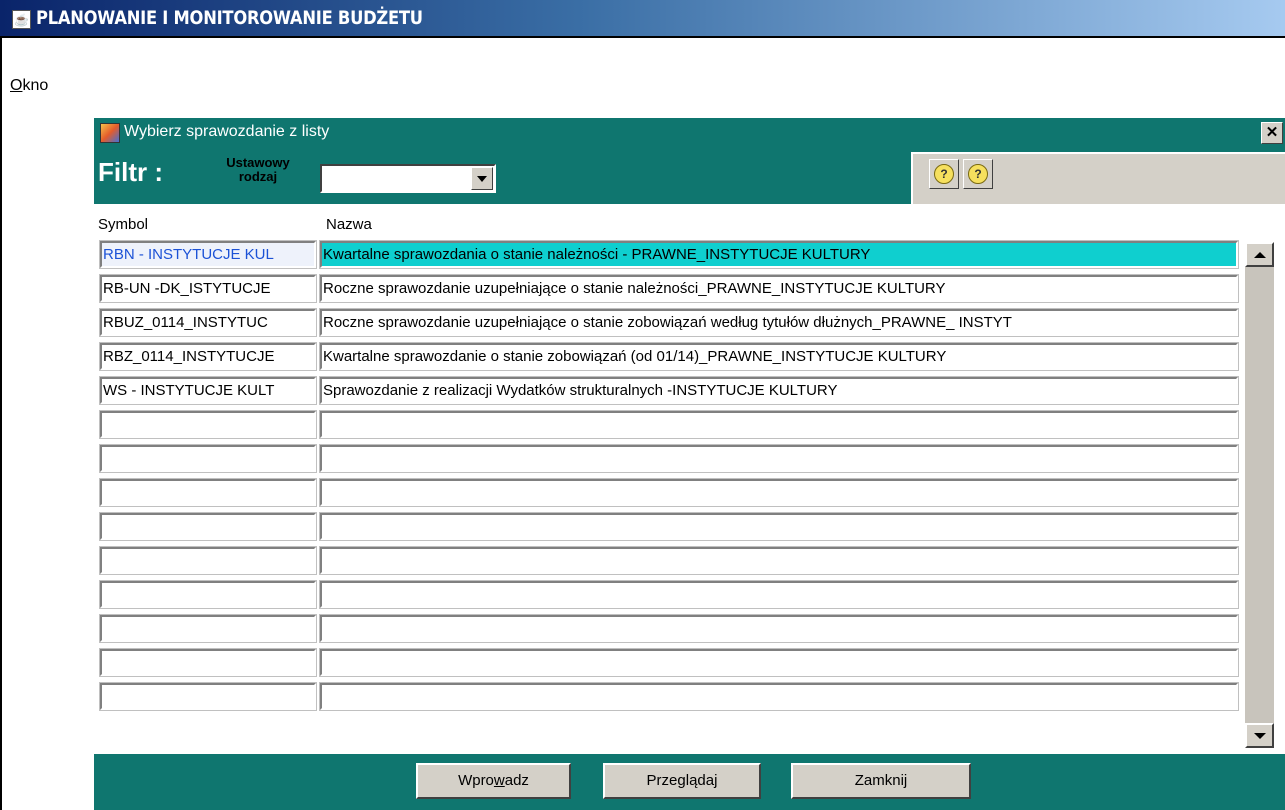 The width and height of the screenshot is (1285, 810). I want to click on query-enter-button: ?, so click(944, 174).